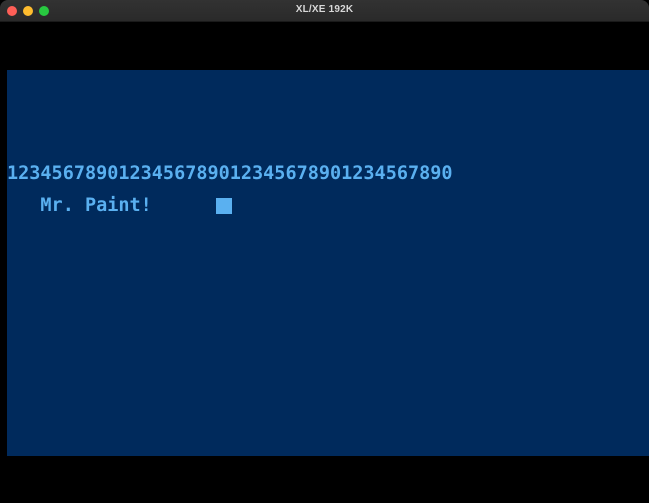 The width and height of the screenshot is (649, 503). I want to click on screen-border-bottom, so click(328, 479).